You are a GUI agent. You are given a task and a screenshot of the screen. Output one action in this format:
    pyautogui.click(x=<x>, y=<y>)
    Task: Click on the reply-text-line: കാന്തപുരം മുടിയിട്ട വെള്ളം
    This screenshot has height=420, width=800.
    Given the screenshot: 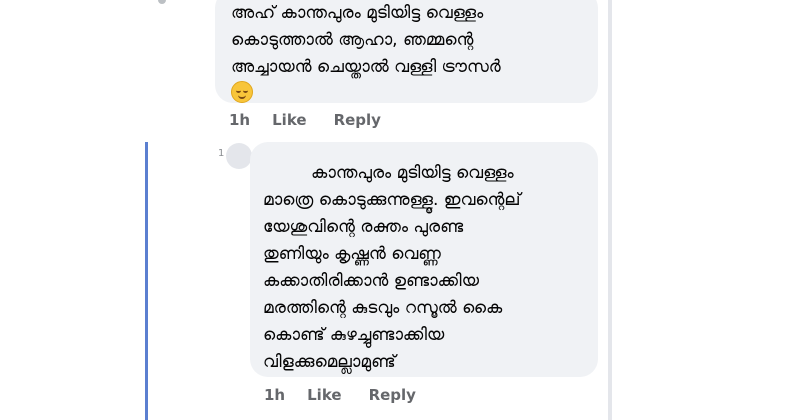 What is the action you would take?
    pyautogui.click(x=412, y=173)
    